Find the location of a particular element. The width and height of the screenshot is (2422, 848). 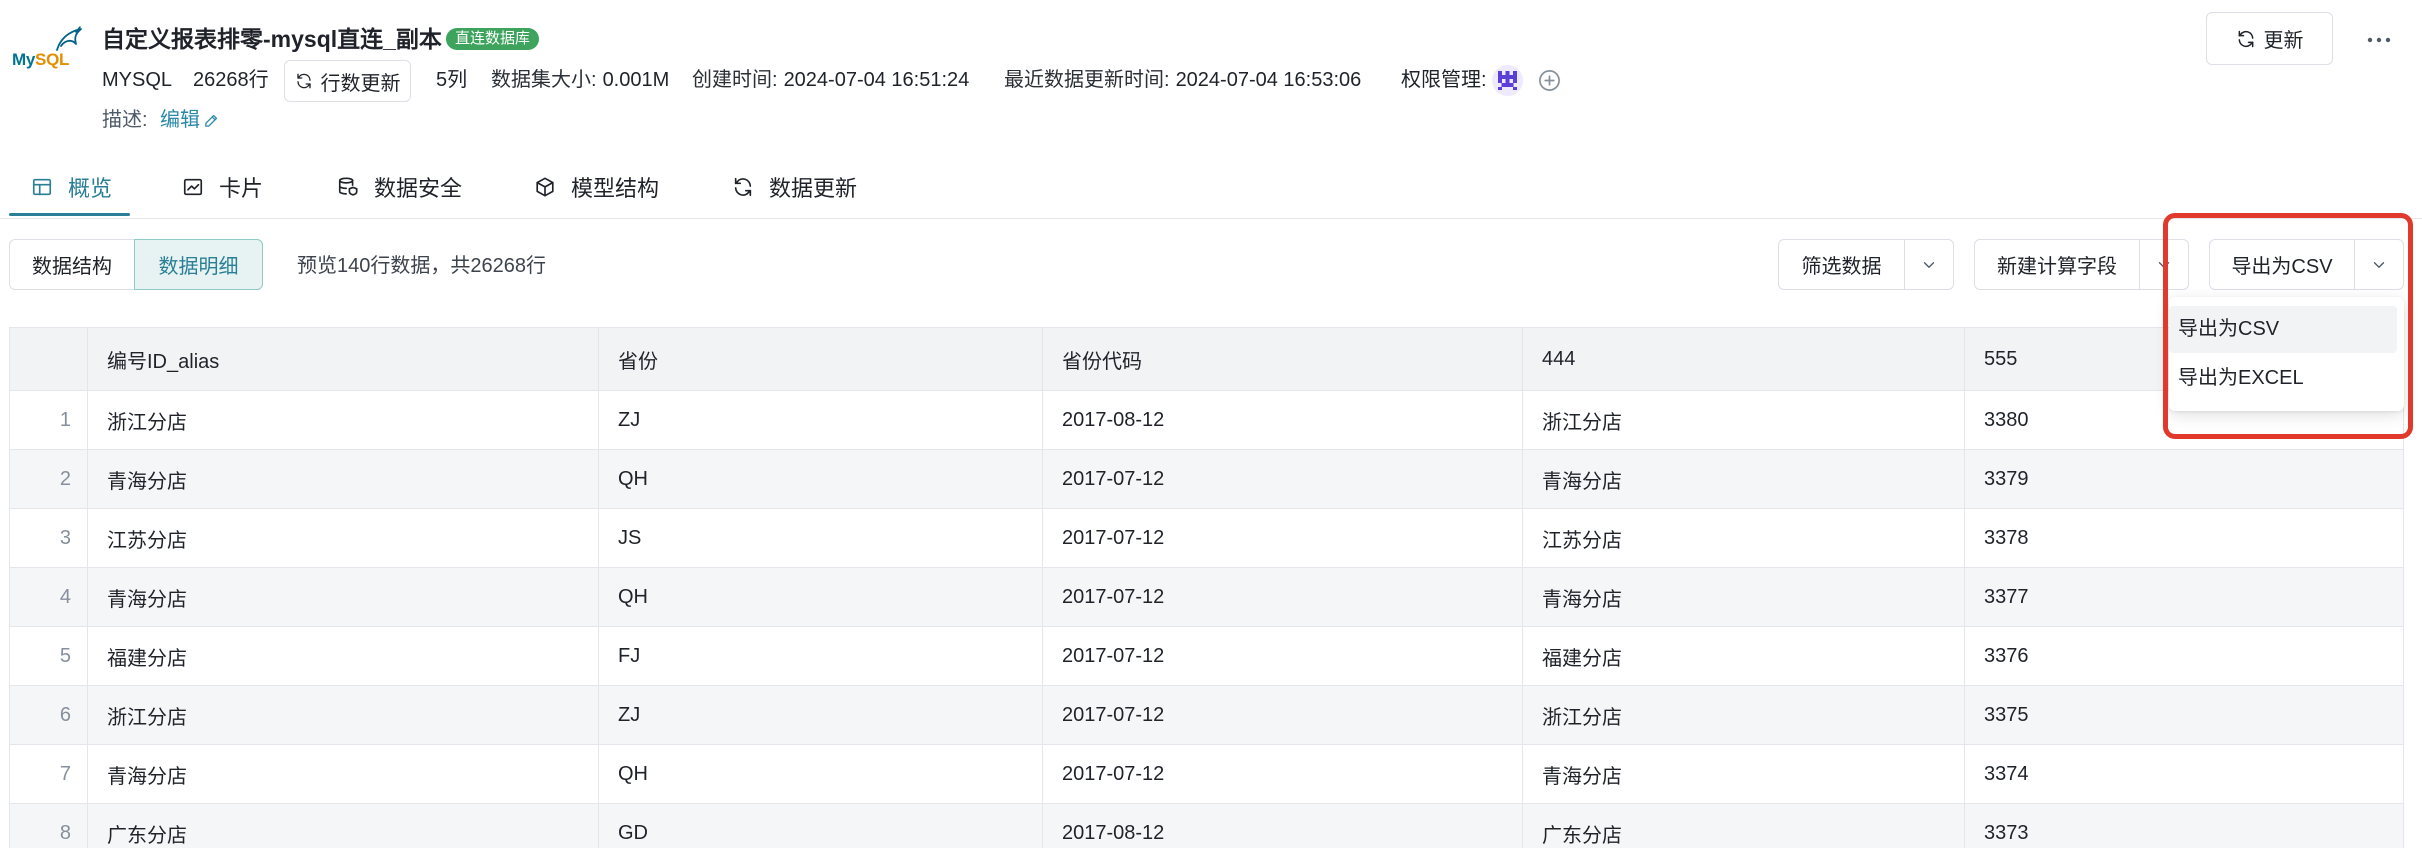

db-type: MYSQL is located at coordinates (137, 80).